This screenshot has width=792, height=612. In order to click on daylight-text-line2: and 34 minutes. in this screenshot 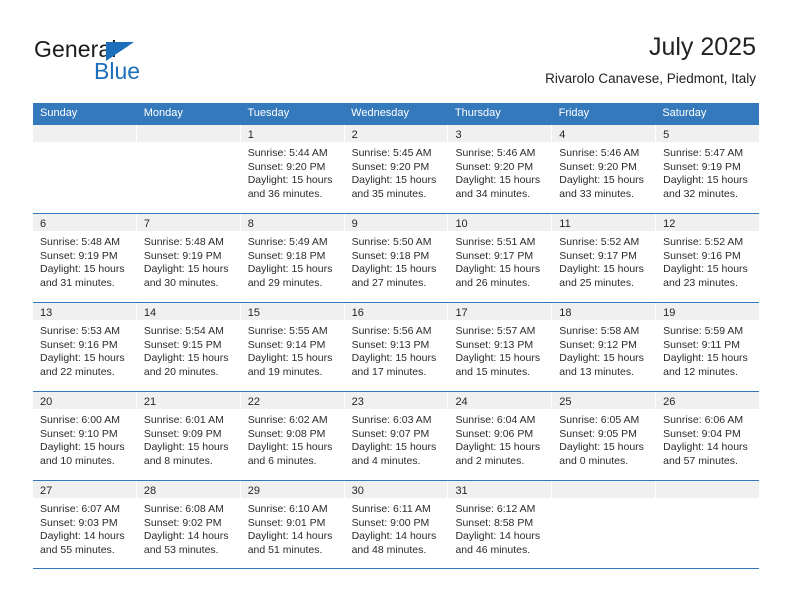, I will do `click(493, 193)`.